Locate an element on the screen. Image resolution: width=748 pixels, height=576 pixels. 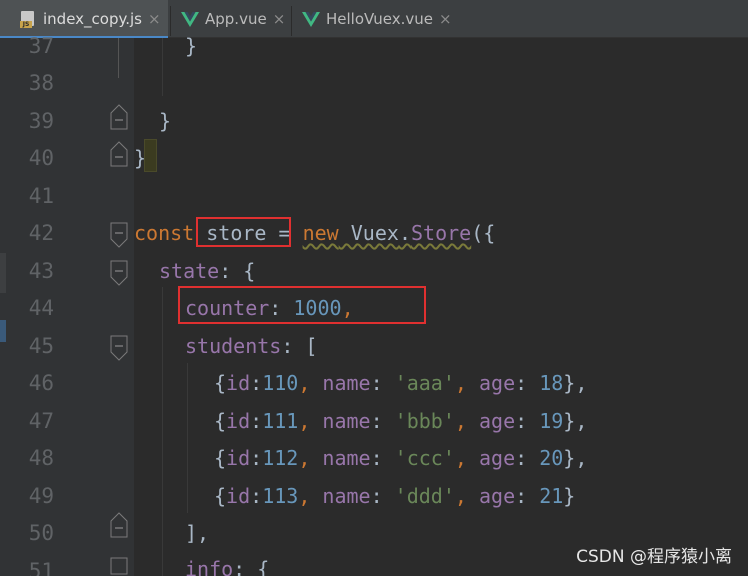
tab-label: App.vue is located at coordinates (236, 19).